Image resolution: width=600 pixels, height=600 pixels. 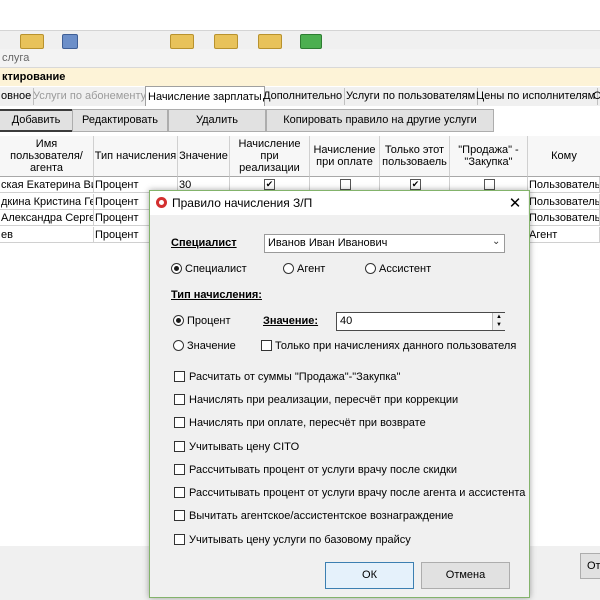 What do you see at coordinates (345, 156) in the screenshot?
I see `column-header: Начисление при оплате` at bounding box center [345, 156].